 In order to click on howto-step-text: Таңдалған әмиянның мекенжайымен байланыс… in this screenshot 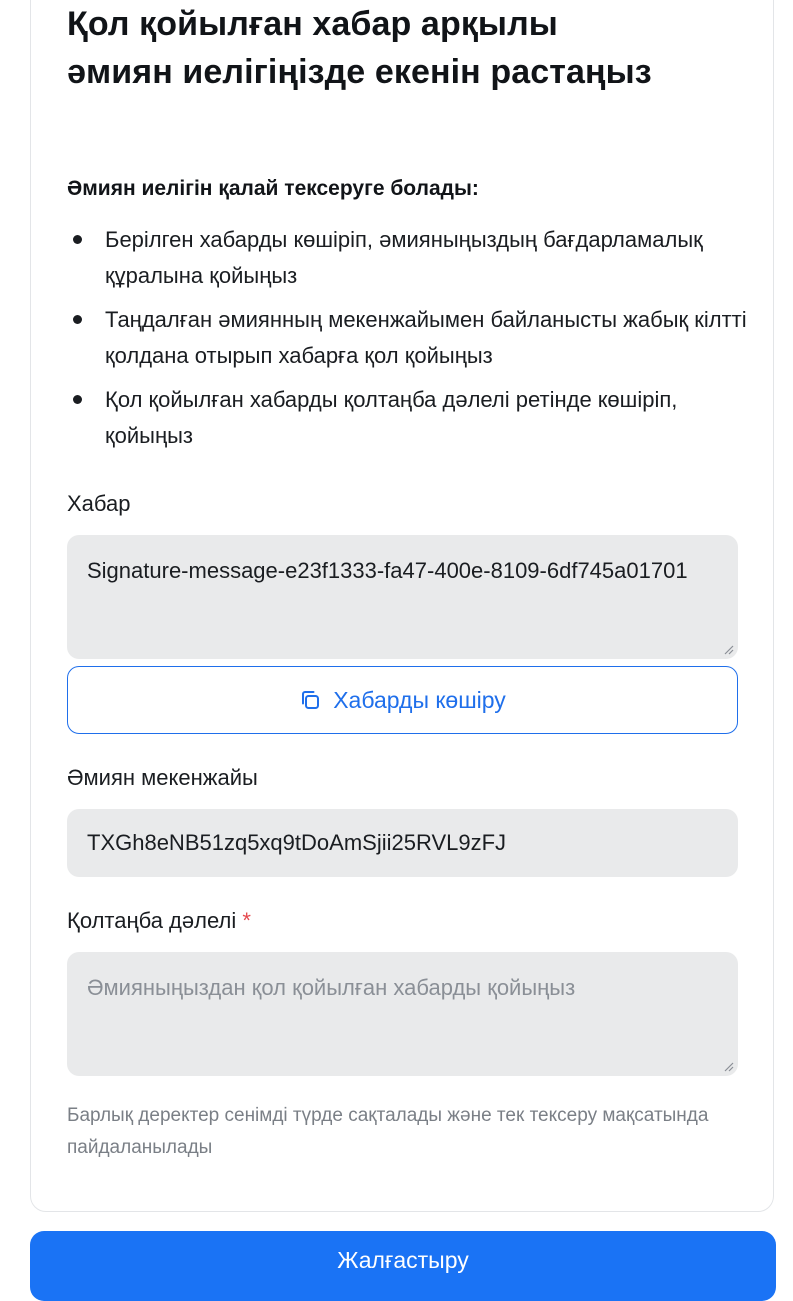, I will do `click(426, 337)`.